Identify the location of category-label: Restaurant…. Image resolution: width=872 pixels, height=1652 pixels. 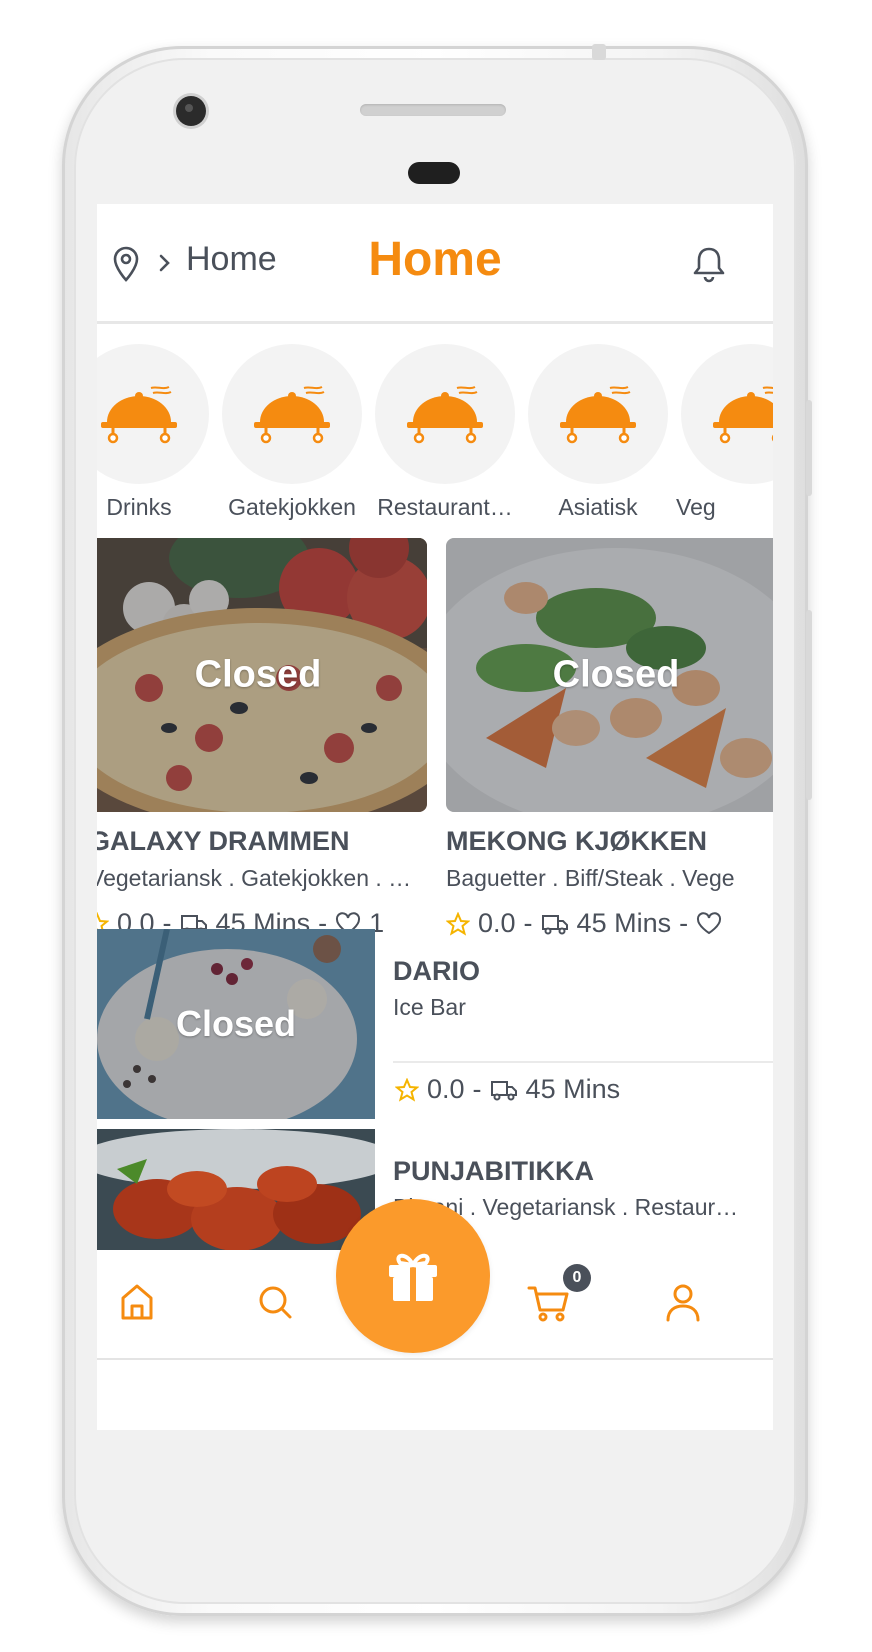
(445, 507).